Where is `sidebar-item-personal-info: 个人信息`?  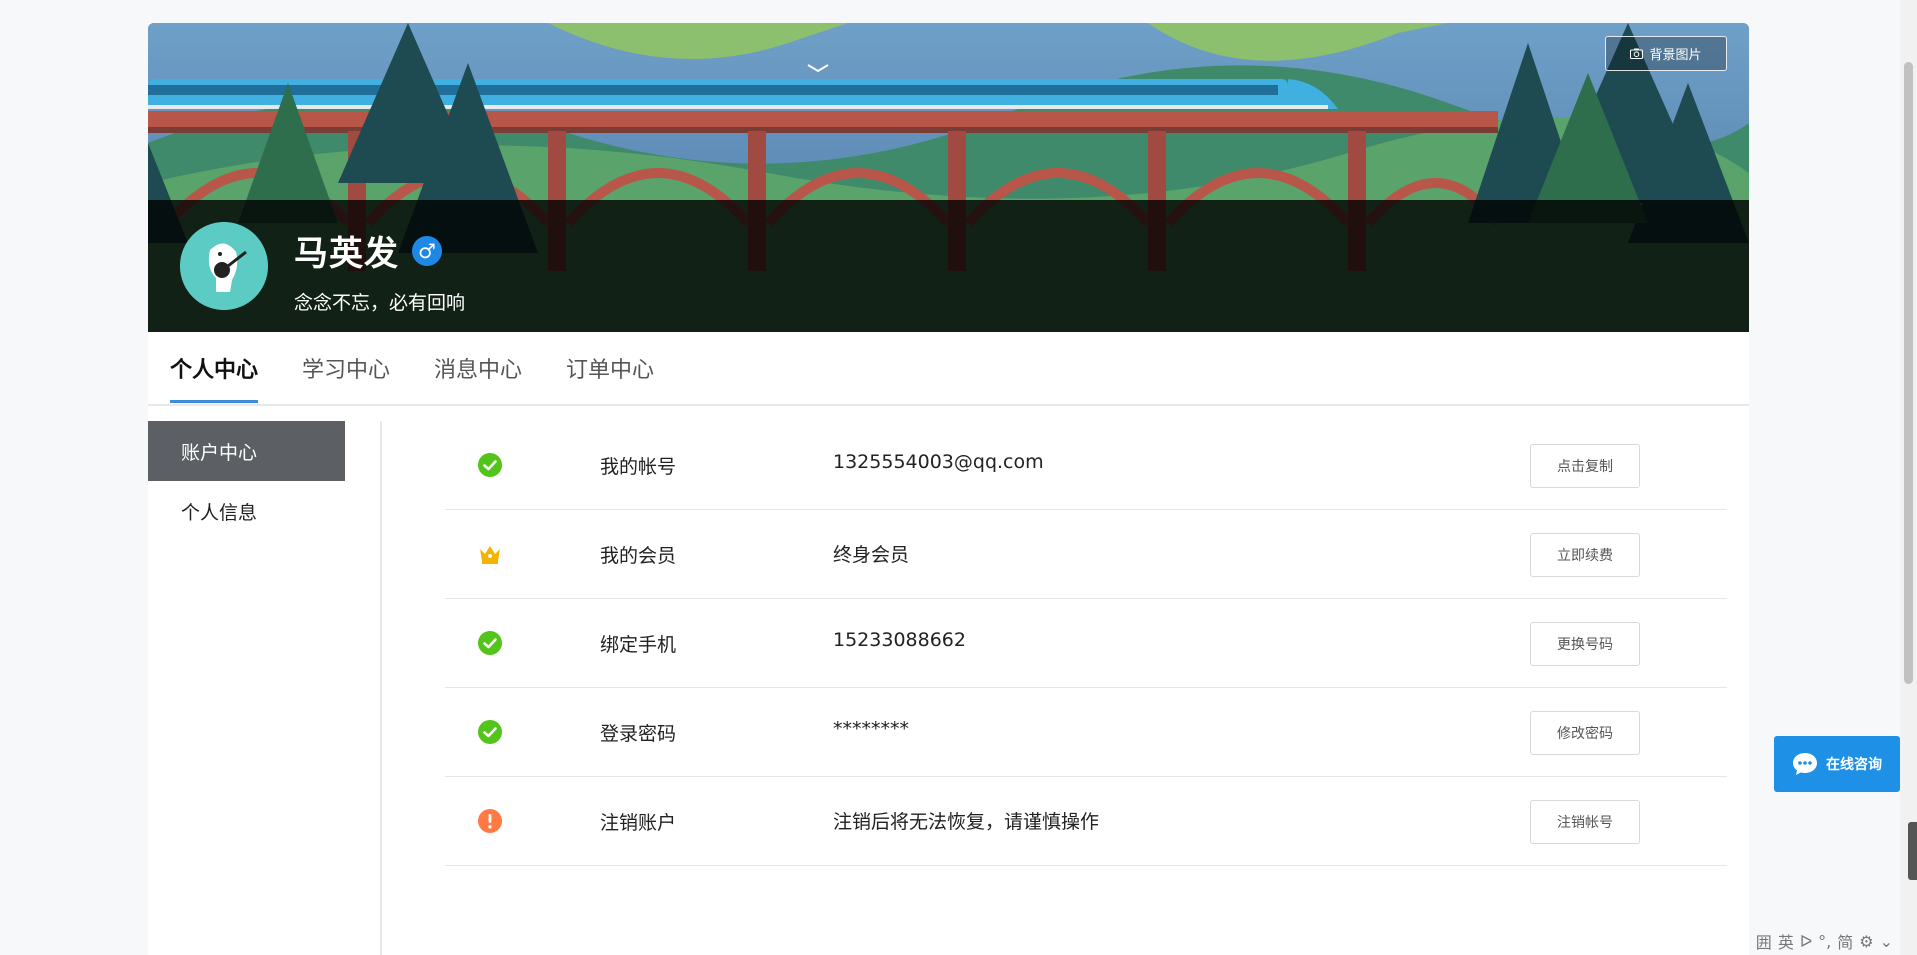
sidebar-item-personal-info: 个人信息 is located at coordinates (246, 511).